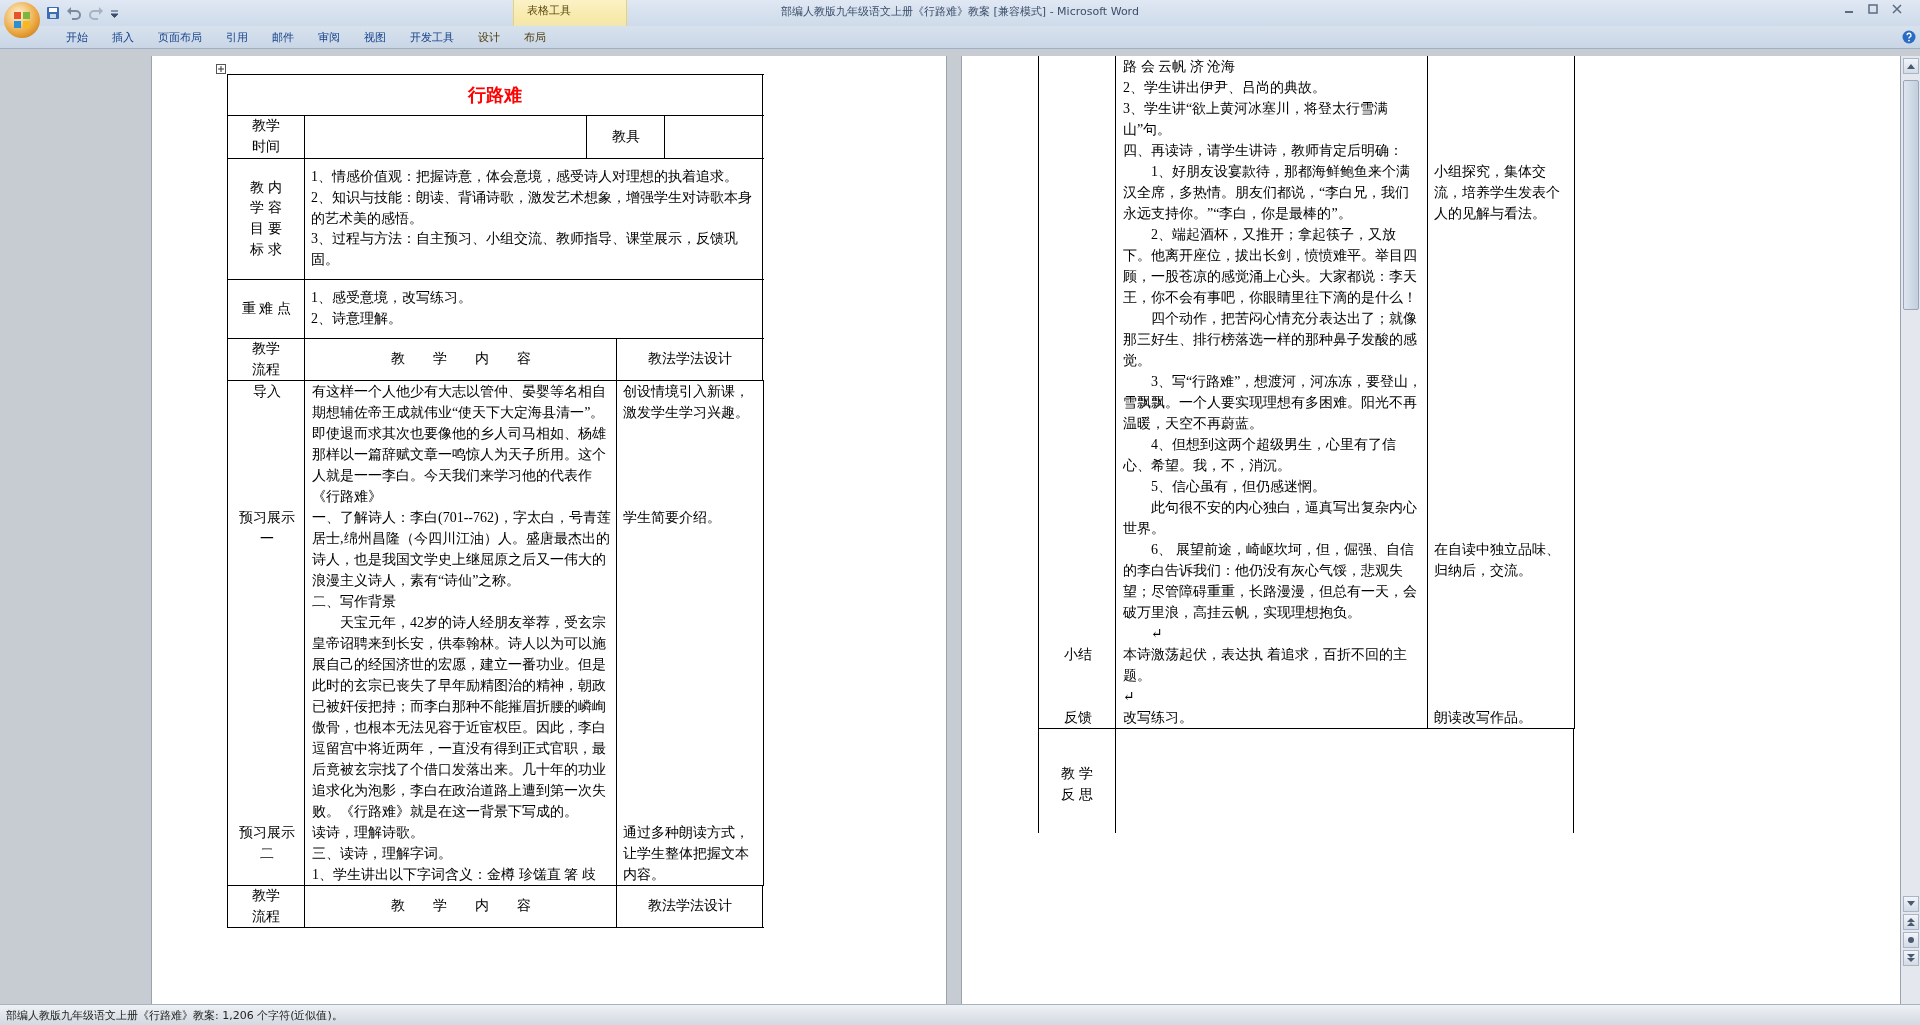 This screenshot has width=1920, height=1025. I want to click on dot-icon, so click(1910, 940).